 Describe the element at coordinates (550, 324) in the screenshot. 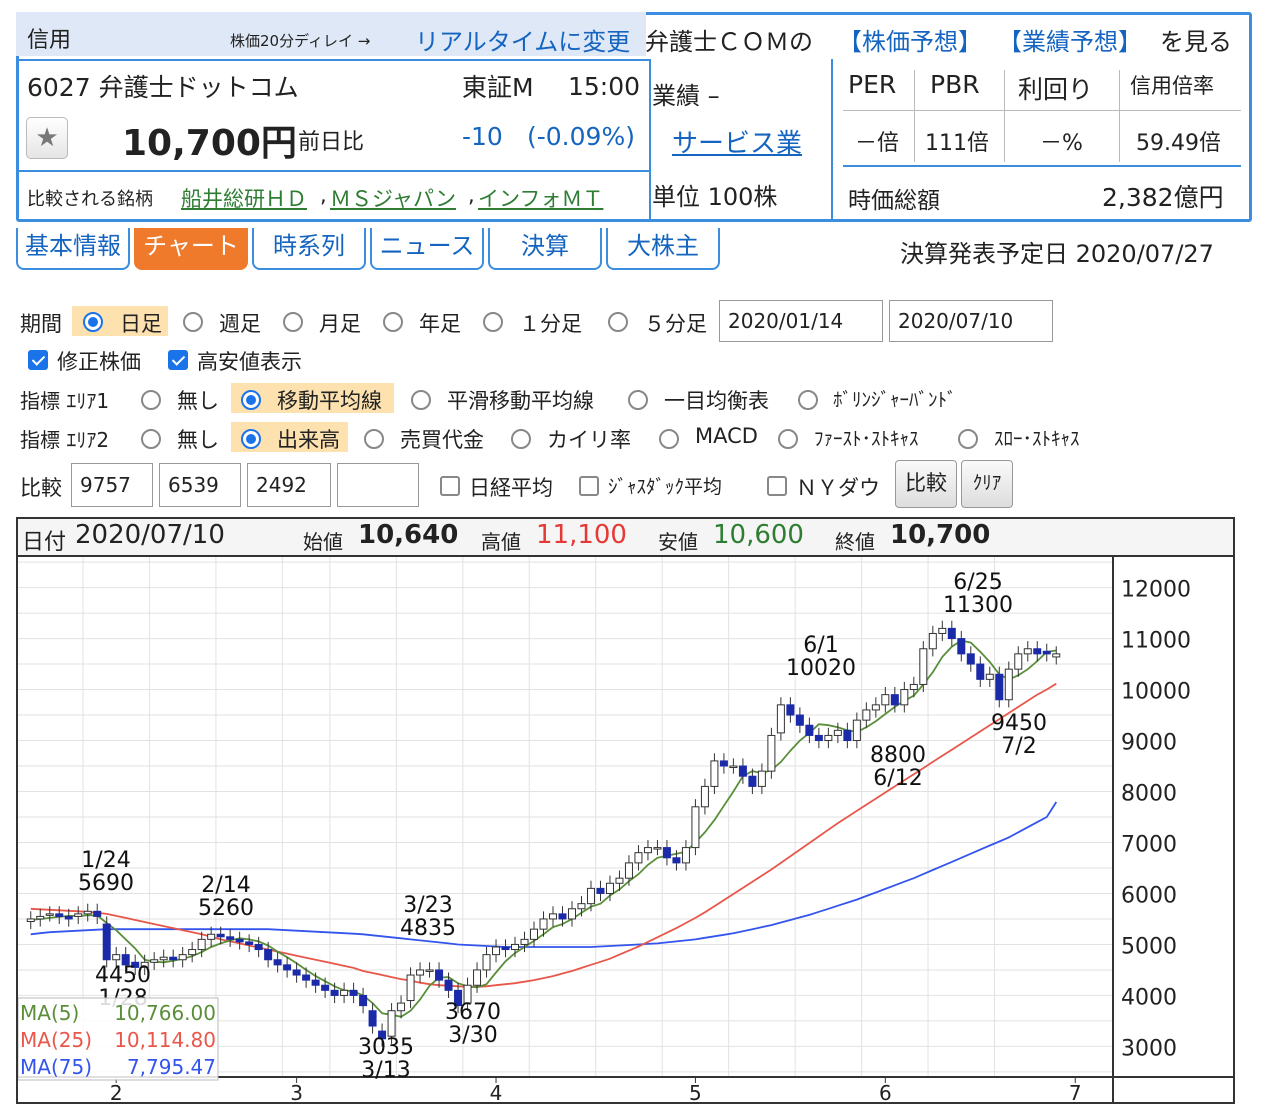

I see `period-1min-label: １分足` at that location.